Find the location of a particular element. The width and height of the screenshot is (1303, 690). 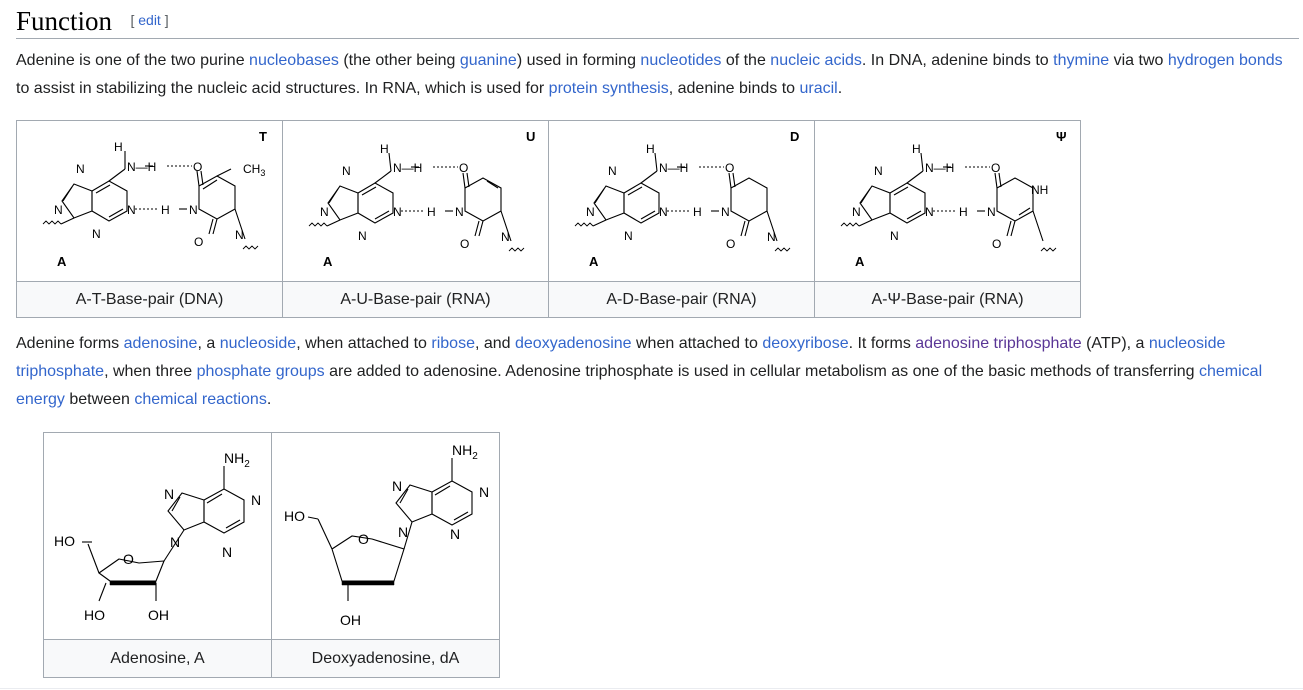

link-nucleoside: nucleoside is located at coordinates (258, 343).